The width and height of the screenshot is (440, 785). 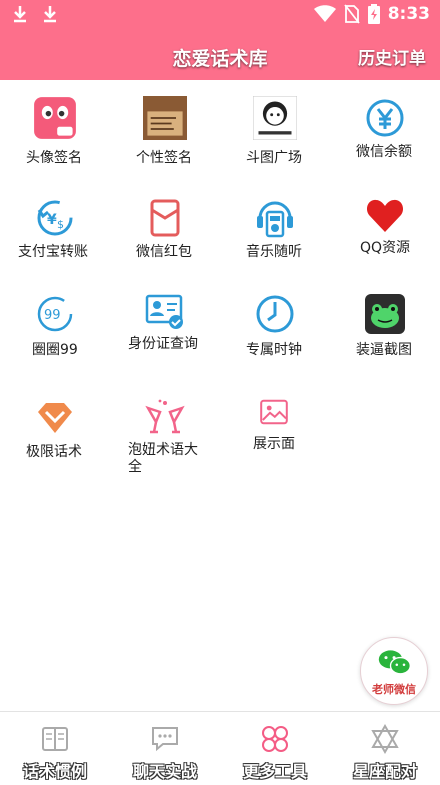 What do you see at coordinates (324, 13) in the screenshot?
I see `wifi-icon` at bounding box center [324, 13].